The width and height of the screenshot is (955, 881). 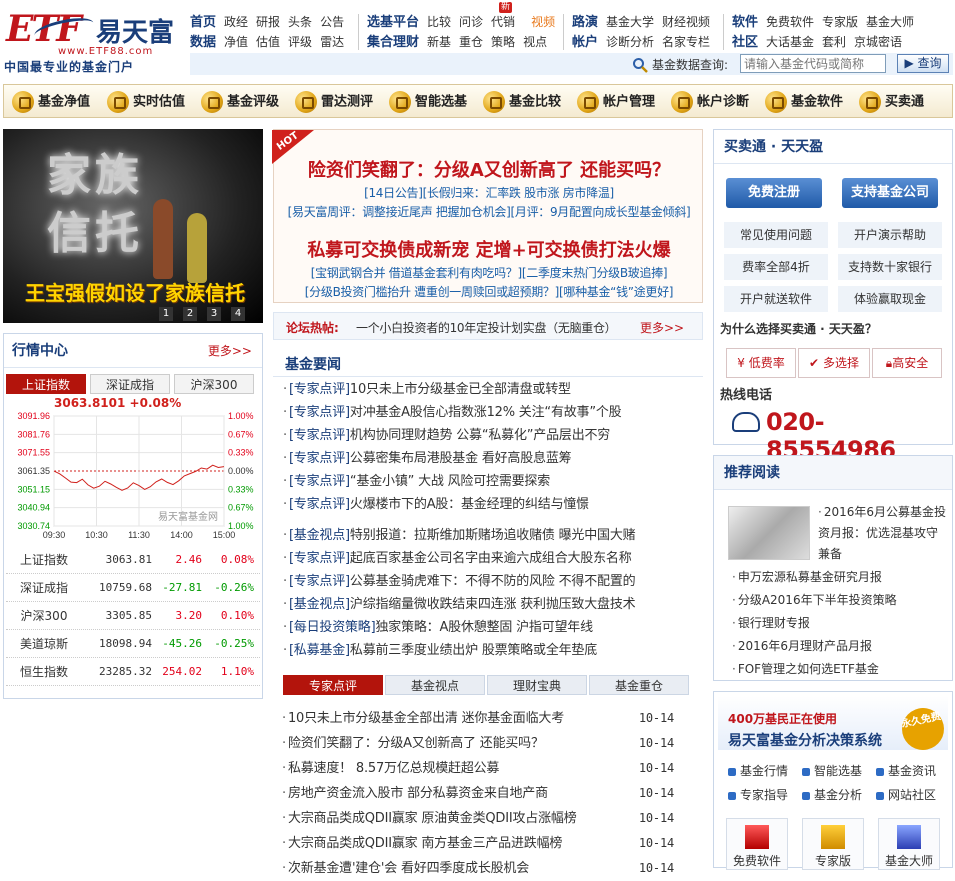 What do you see at coordinates (686, 42) in the screenshot?
I see `nav-link: 名家专栏` at bounding box center [686, 42].